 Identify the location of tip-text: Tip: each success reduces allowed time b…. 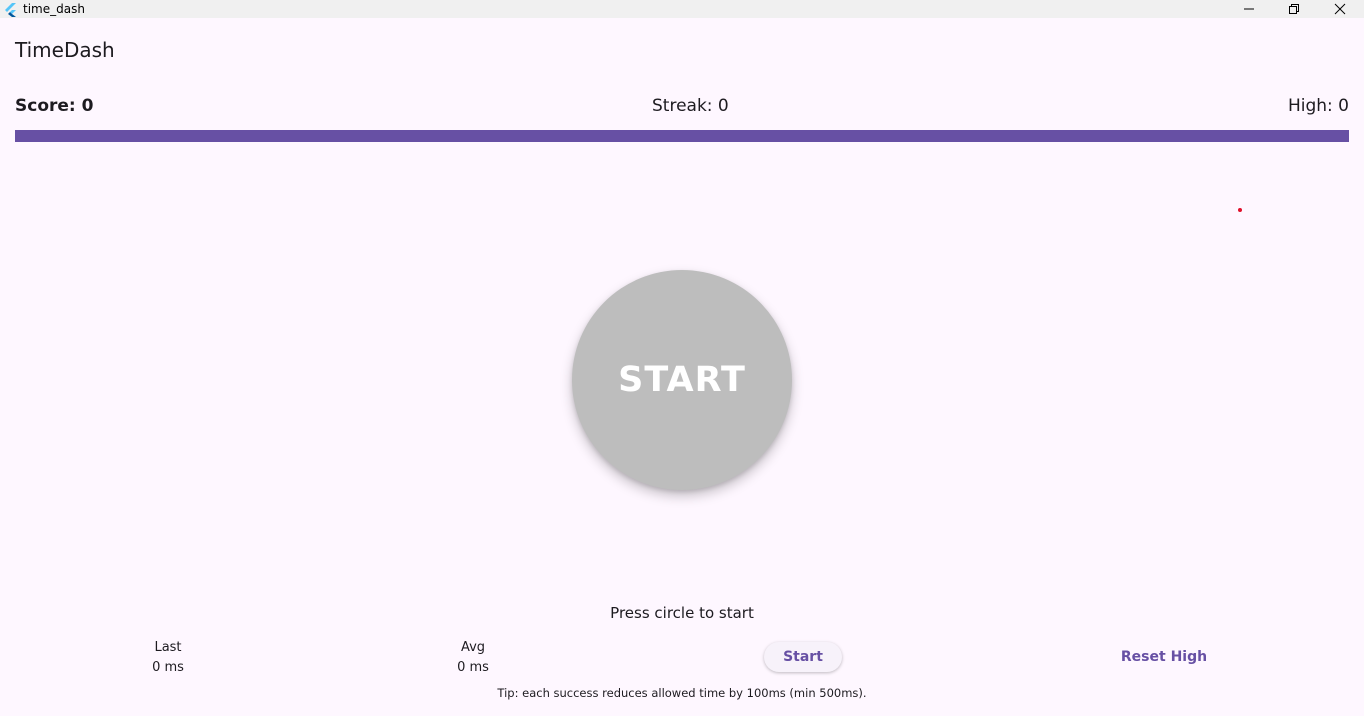
(682, 693).